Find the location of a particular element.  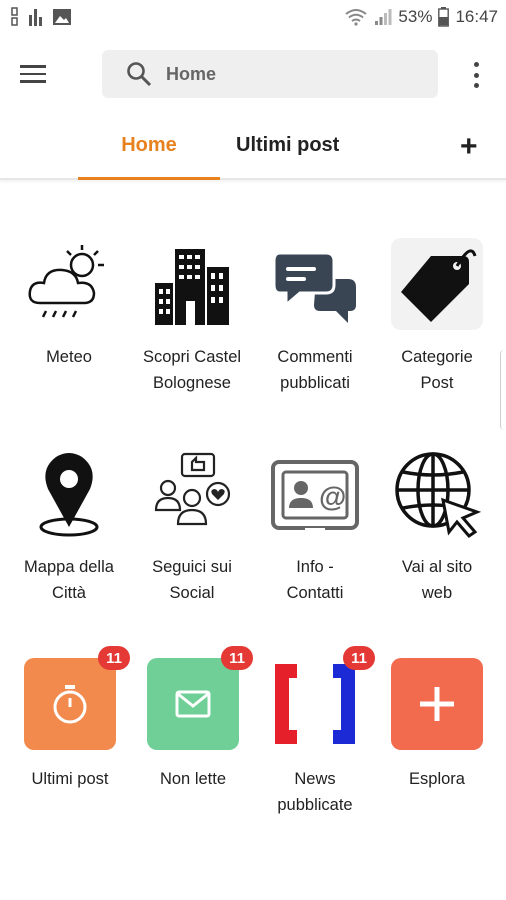

globe-cursor-icon is located at coordinates (437, 494).